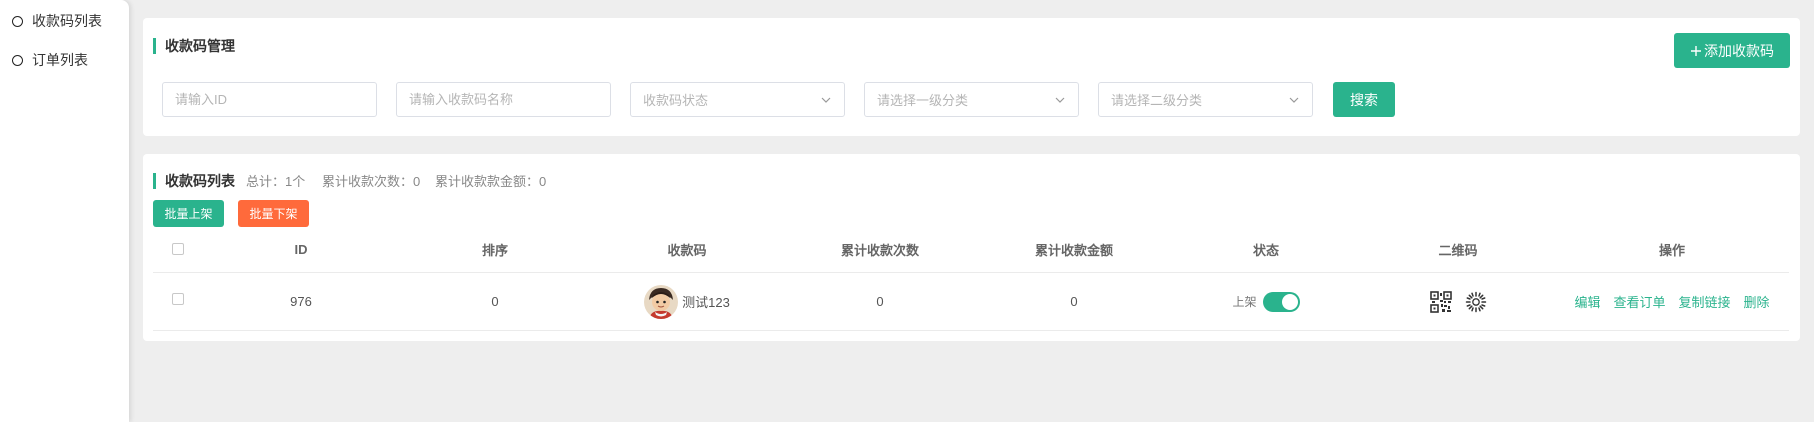  Describe the element at coordinates (1205, 99) in the screenshot. I see `category2-select: 请选择二级分类` at that location.